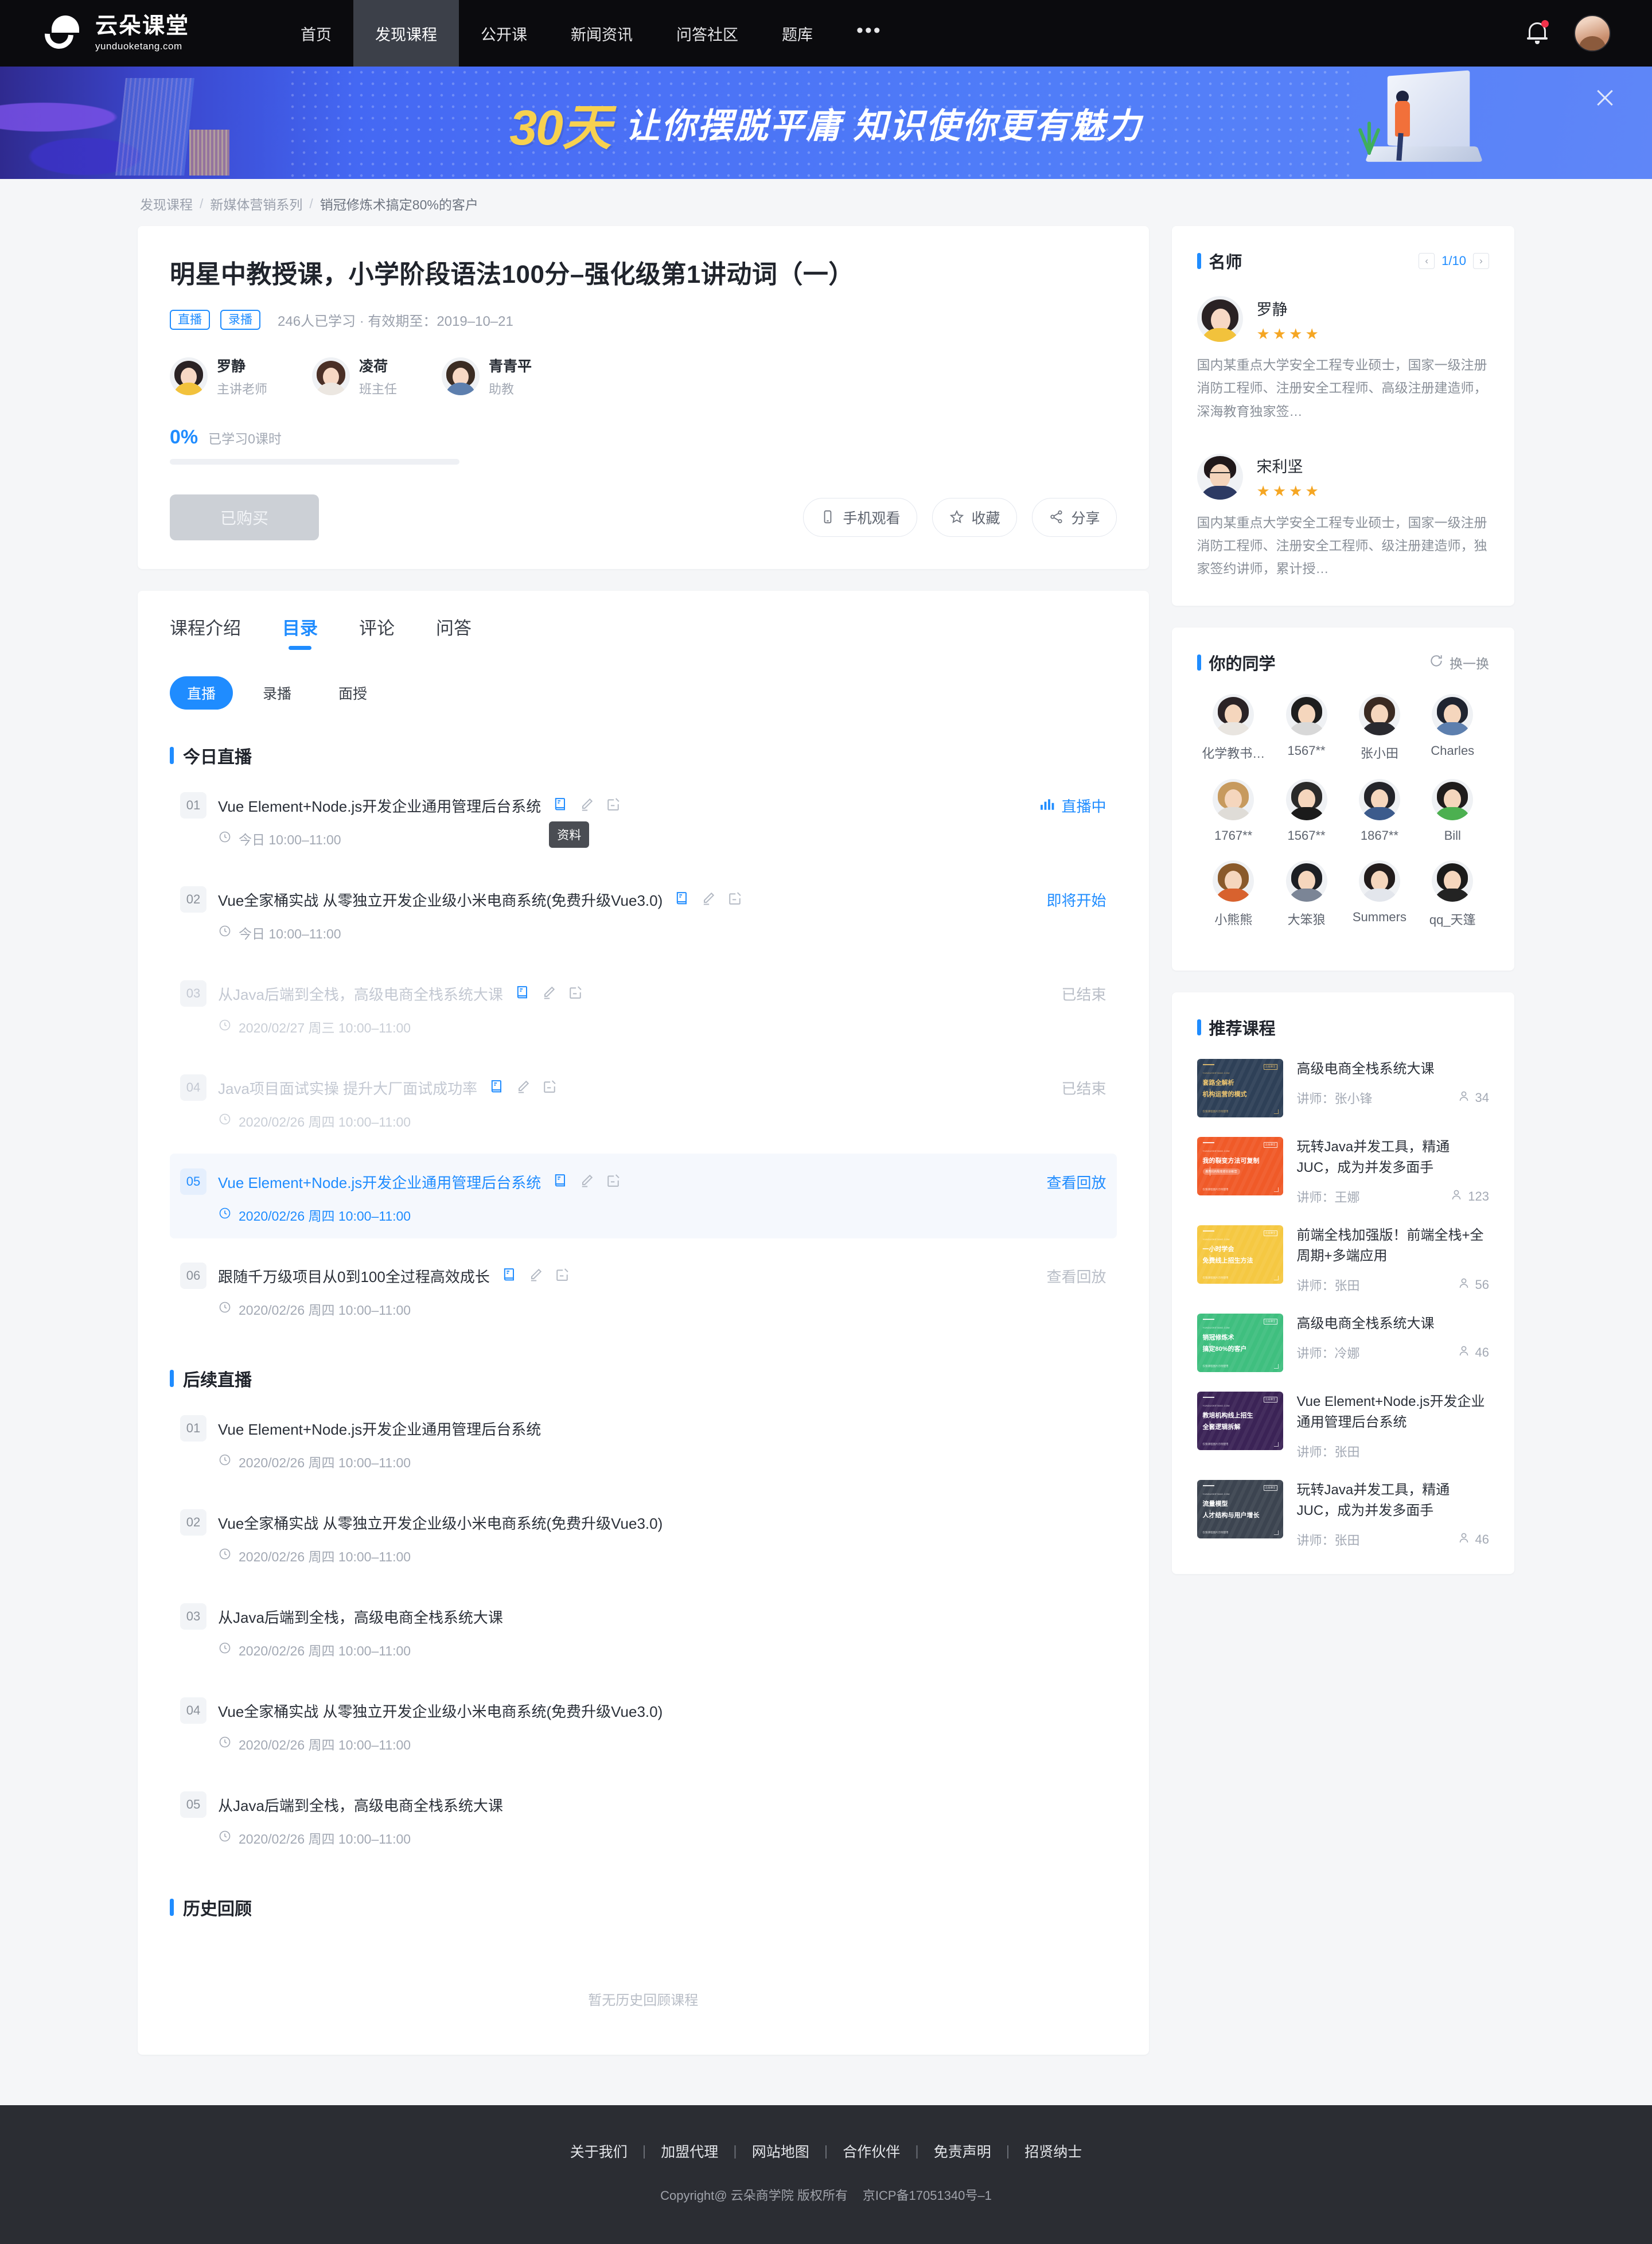  Describe the element at coordinates (1452, 894) in the screenshot. I see `classmate-item: qq_天篷` at that location.